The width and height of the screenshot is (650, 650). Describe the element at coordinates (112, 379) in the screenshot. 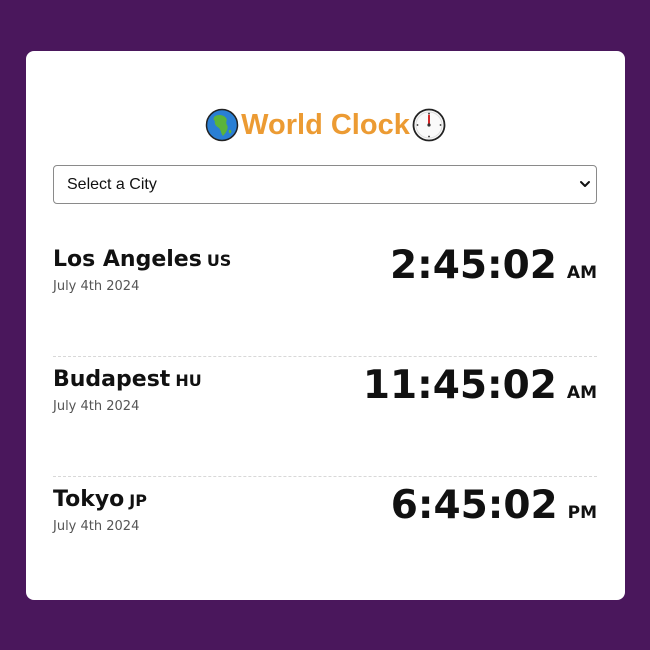

I see `city-name-text: Budapest` at that location.